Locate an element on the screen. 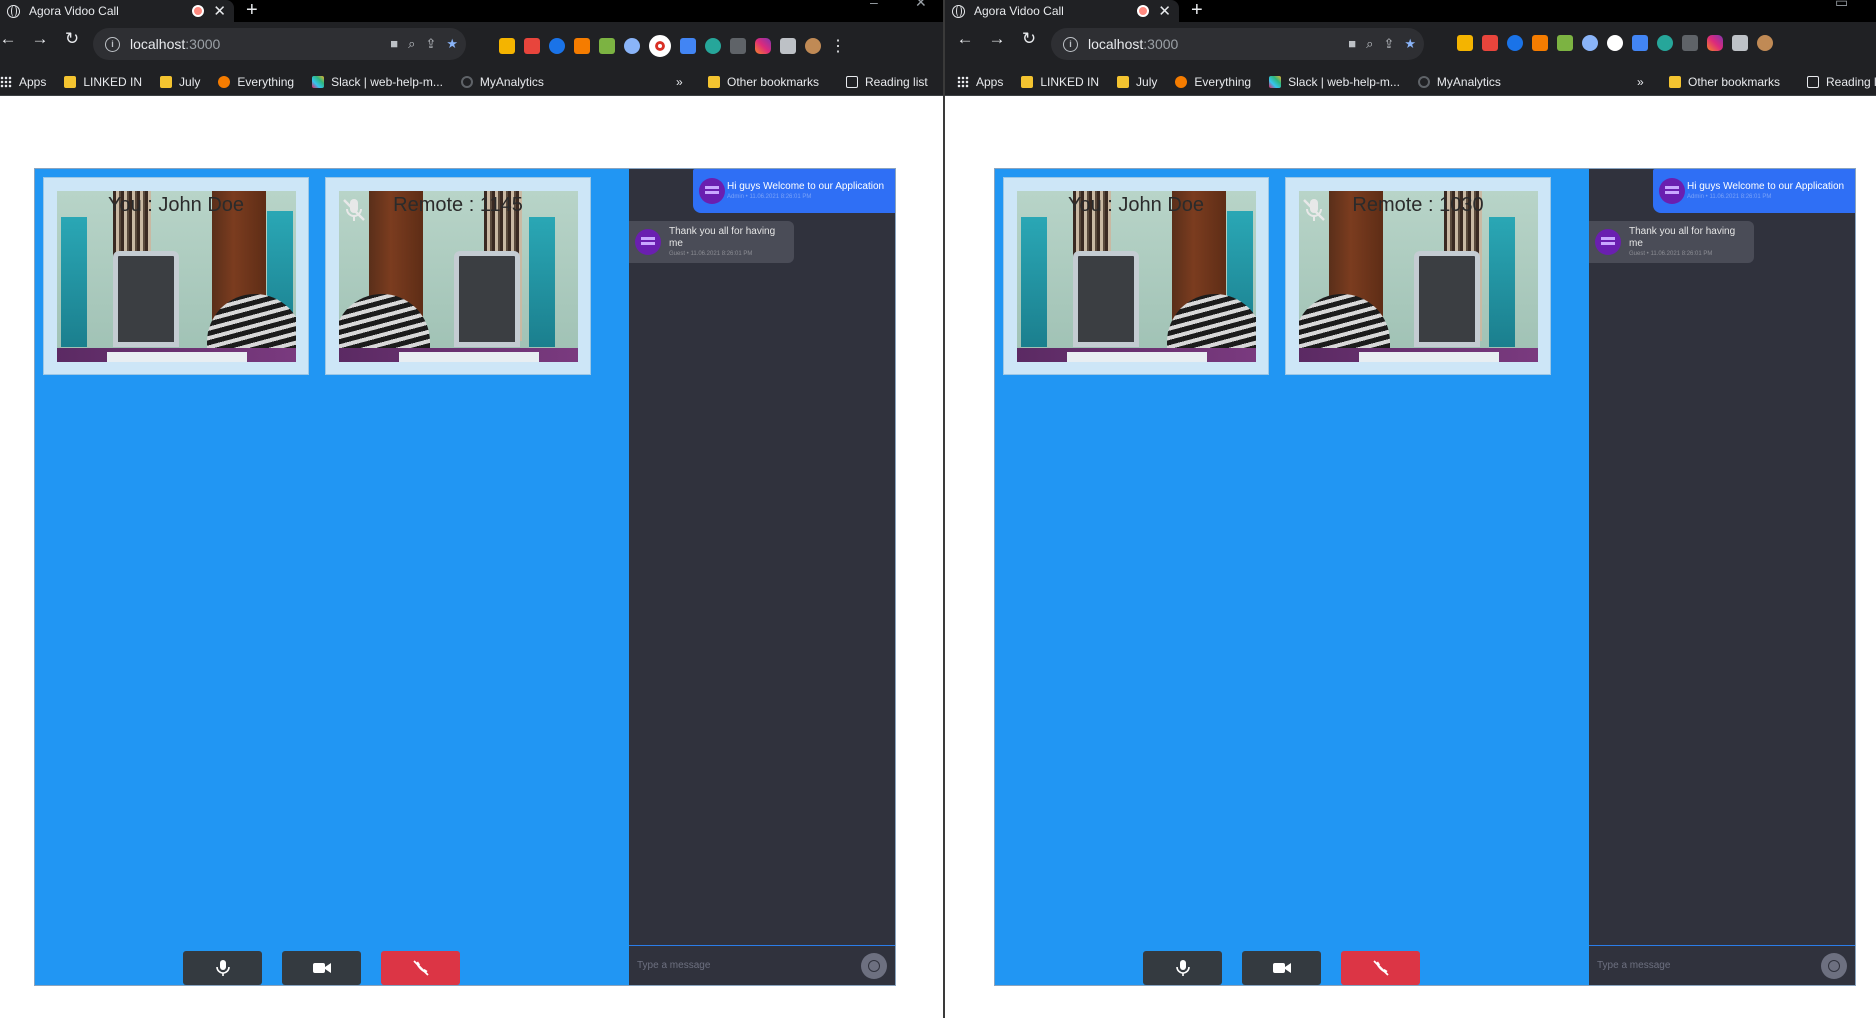  message-text: Thank you all for having me is located at coordinates (1682, 237).